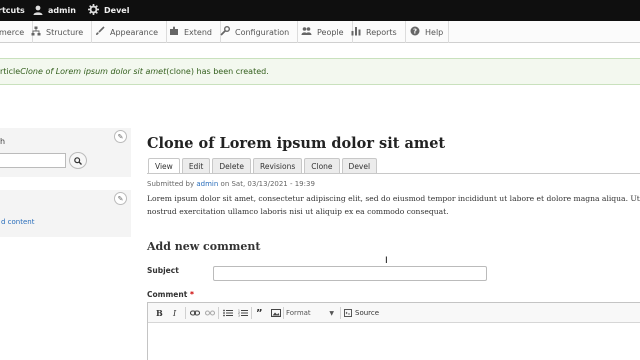 The width and height of the screenshot is (640, 360). I want to click on author-link: admin, so click(207, 184).